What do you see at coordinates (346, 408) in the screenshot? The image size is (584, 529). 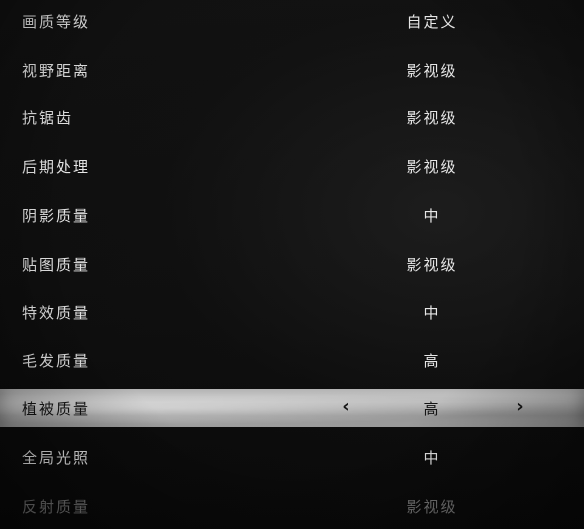 I see `chevron-left-icon: ‹` at bounding box center [346, 408].